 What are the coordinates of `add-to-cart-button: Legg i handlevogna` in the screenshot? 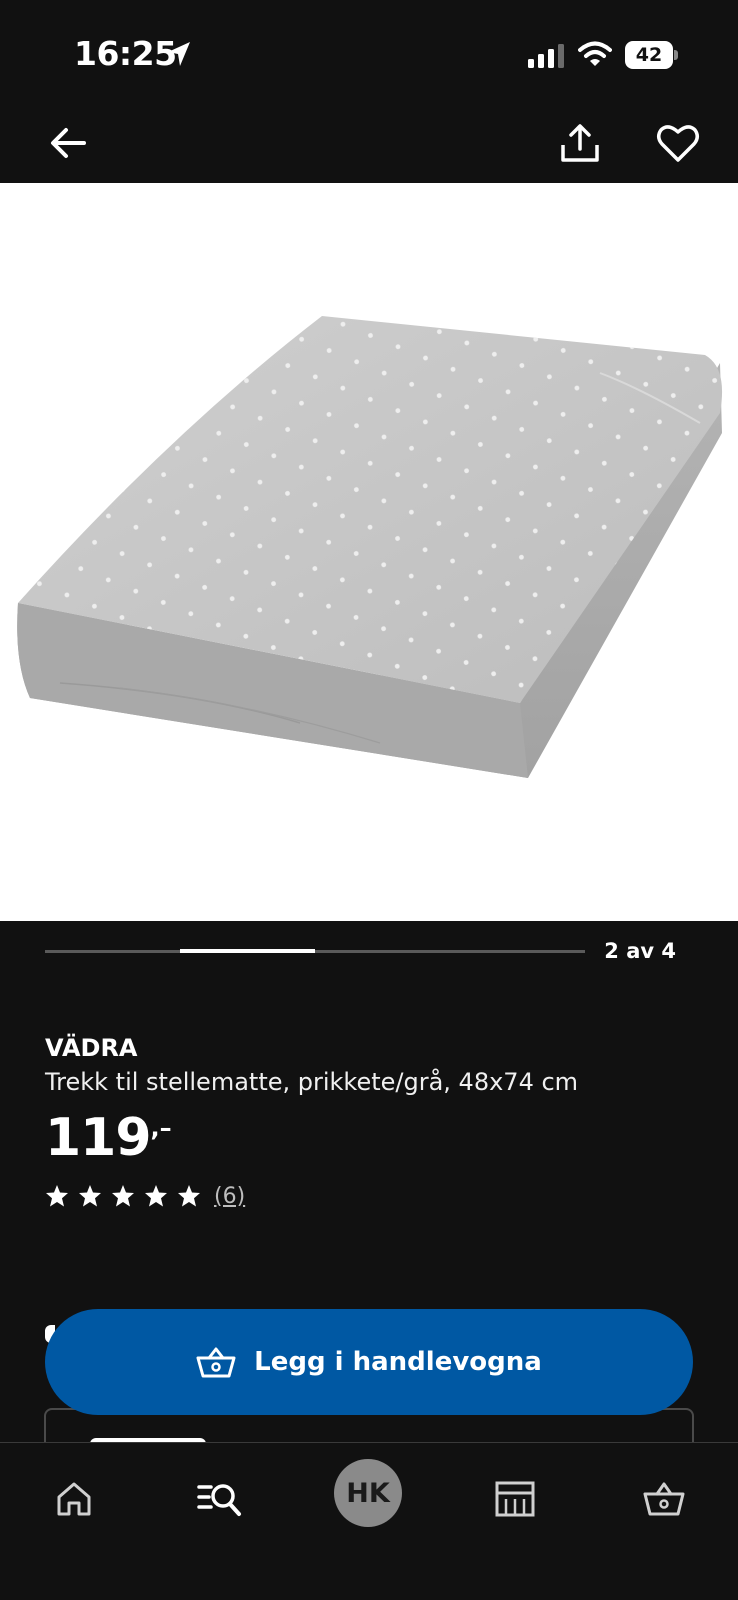 It's located at (369, 1362).